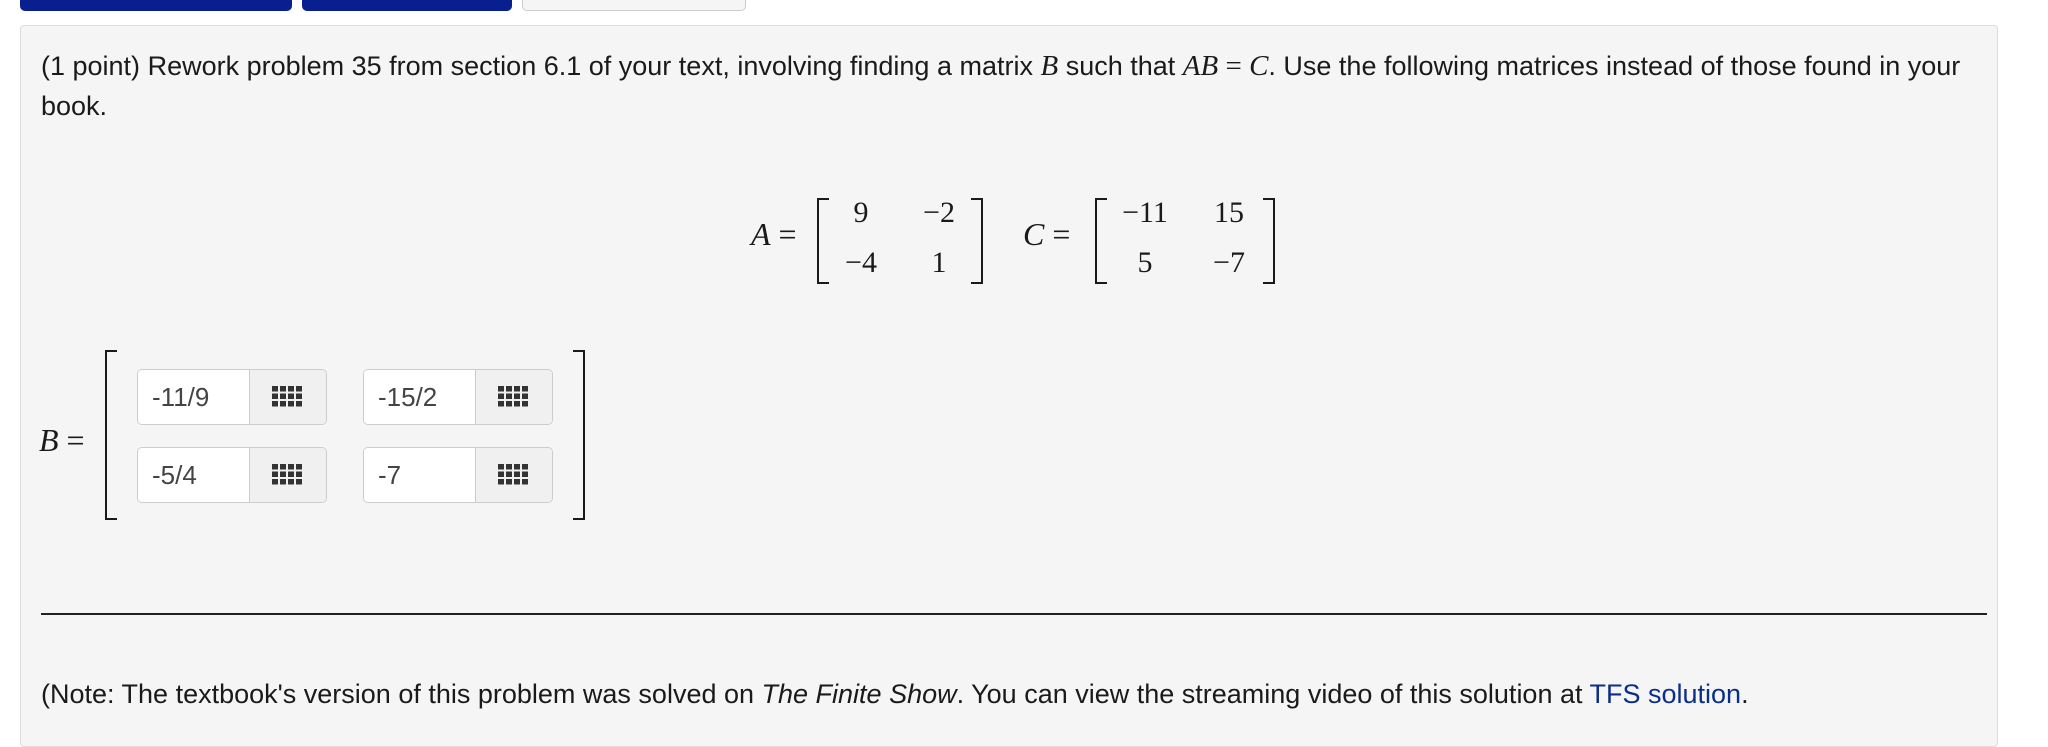 The width and height of the screenshot is (2048, 747). Describe the element at coordinates (774, 234) in the screenshot. I see `matrix-a-label: A =` at that location.